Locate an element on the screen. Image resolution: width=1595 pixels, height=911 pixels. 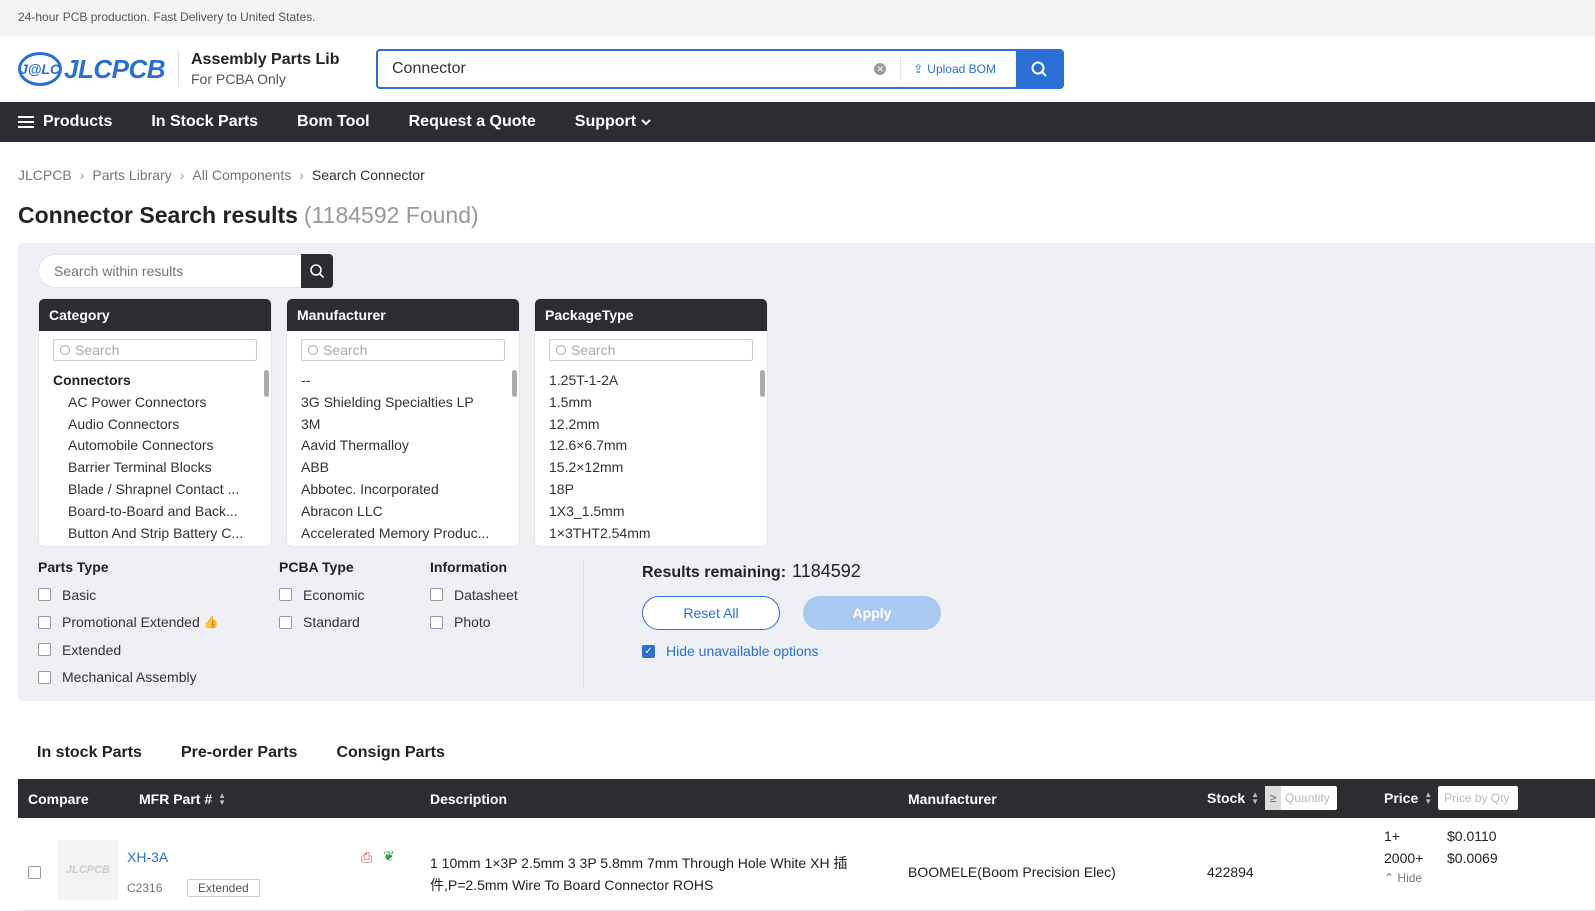
search-button is located at coordinates (1039, 69).